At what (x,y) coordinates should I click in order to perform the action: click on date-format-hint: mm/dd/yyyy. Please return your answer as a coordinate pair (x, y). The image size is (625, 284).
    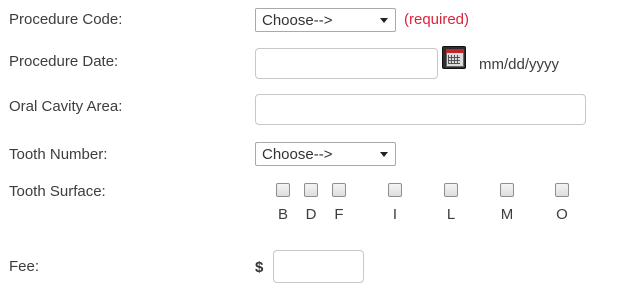
    Looking at the image, I should click on (519, 64).